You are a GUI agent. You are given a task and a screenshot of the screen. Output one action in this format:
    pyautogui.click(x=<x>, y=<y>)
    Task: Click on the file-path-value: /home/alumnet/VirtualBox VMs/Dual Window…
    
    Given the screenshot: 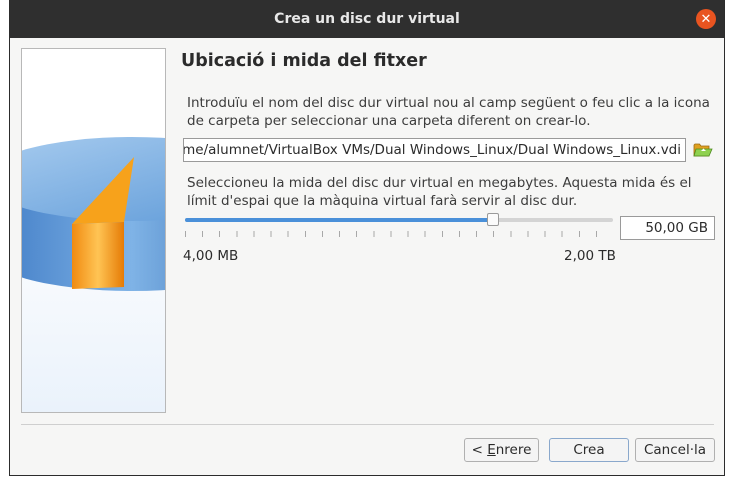 What is the action you would take?
    pyautogui.click(x=432, y=150)
    